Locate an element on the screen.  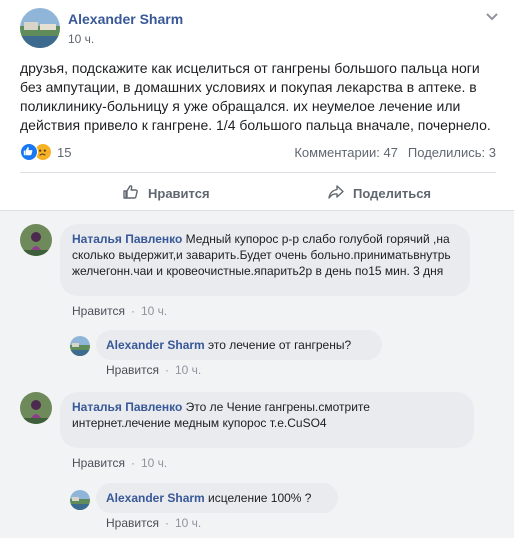
share-button-label: Поделиться is located at coordinates (392, 193).